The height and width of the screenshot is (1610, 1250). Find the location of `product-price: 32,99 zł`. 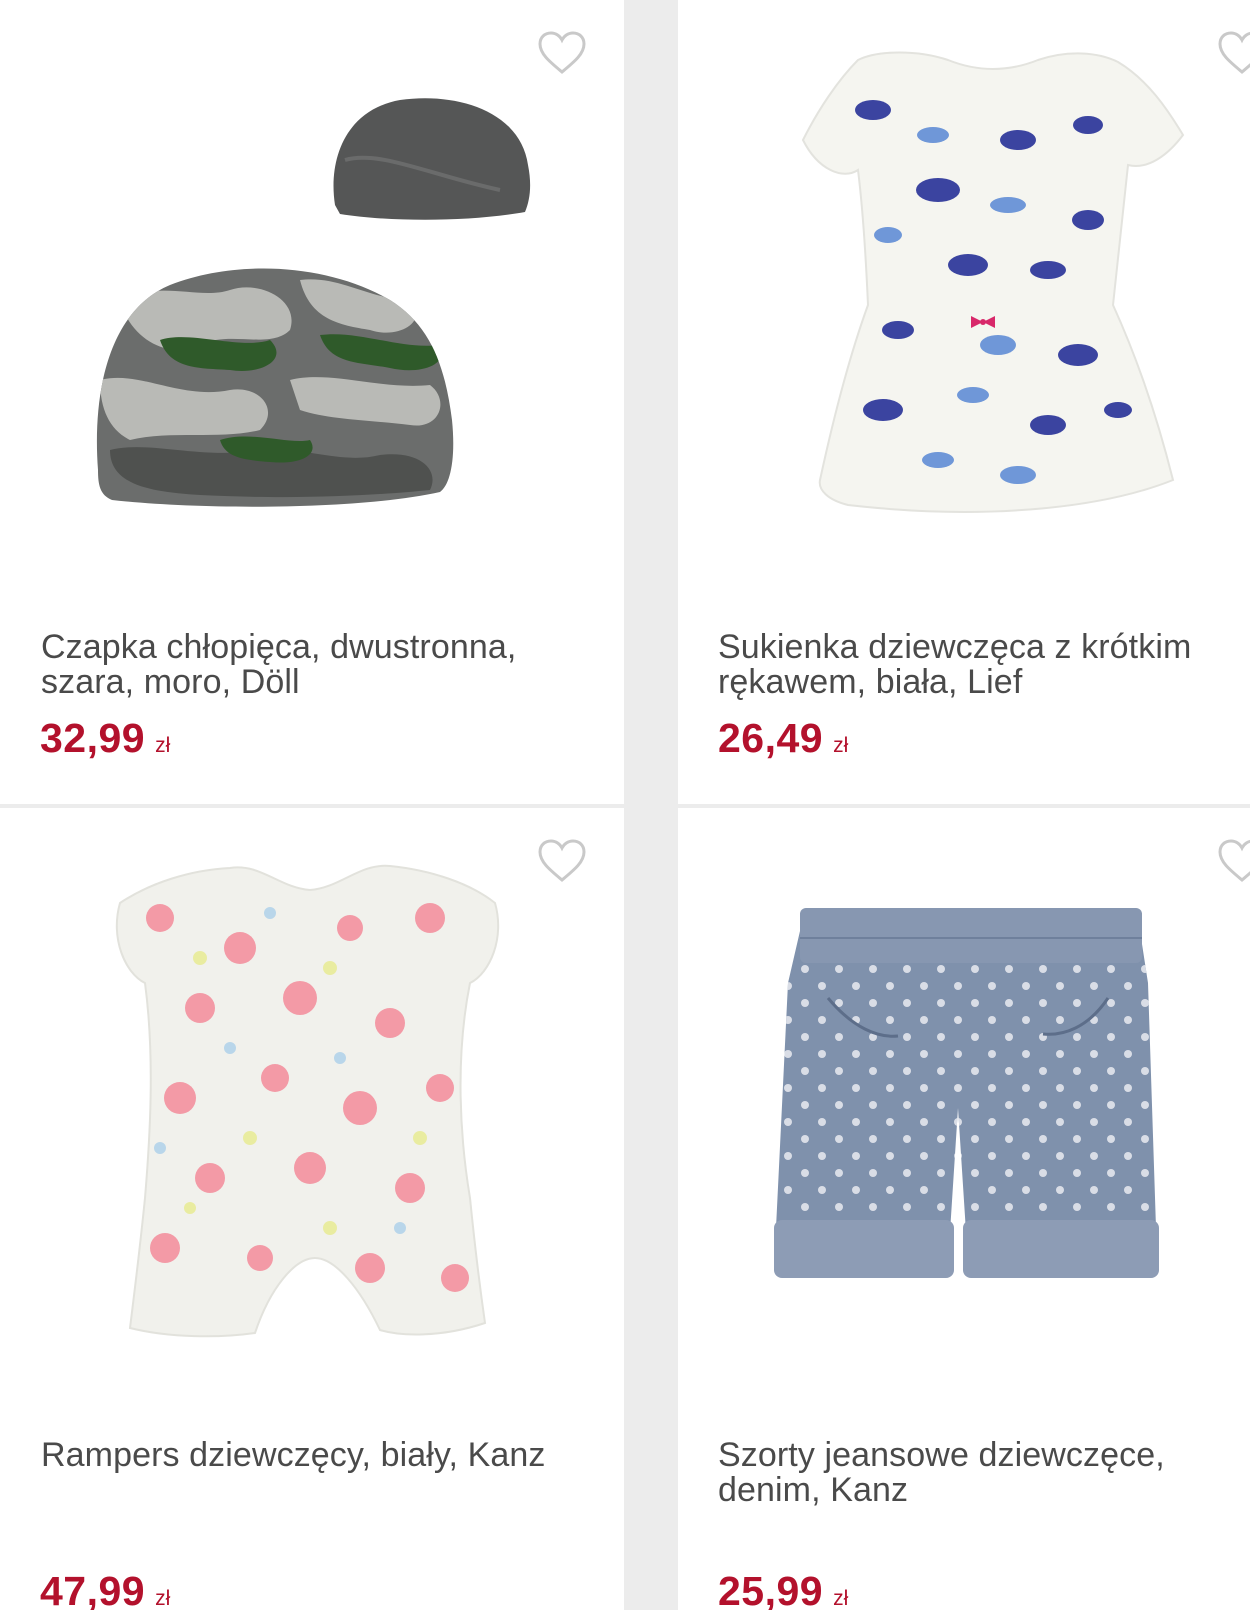

product-price: 32,99 zł is located at coordinates (105, 738).